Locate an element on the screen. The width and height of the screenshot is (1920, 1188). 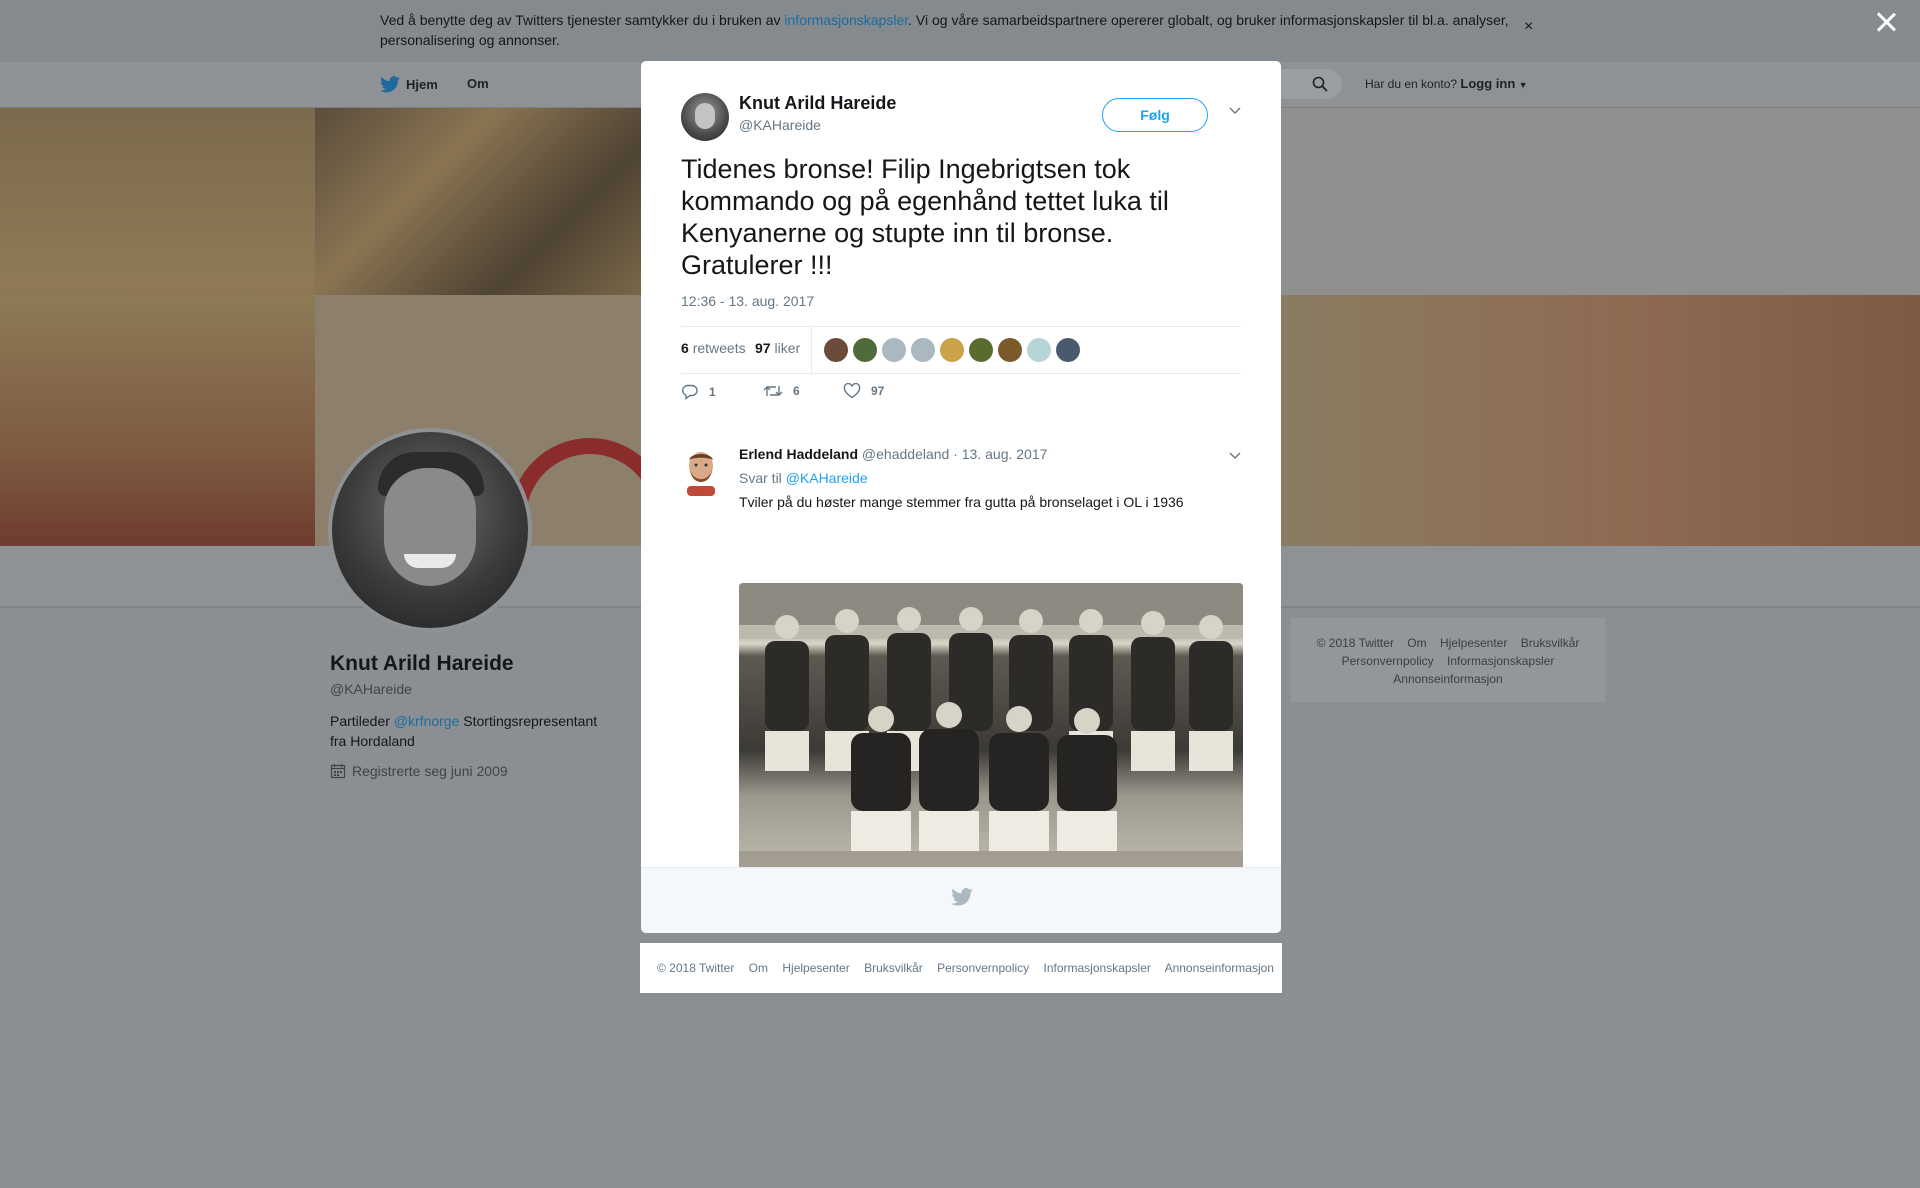
cookie-close-button: × is located at coordinates (1528, 27).